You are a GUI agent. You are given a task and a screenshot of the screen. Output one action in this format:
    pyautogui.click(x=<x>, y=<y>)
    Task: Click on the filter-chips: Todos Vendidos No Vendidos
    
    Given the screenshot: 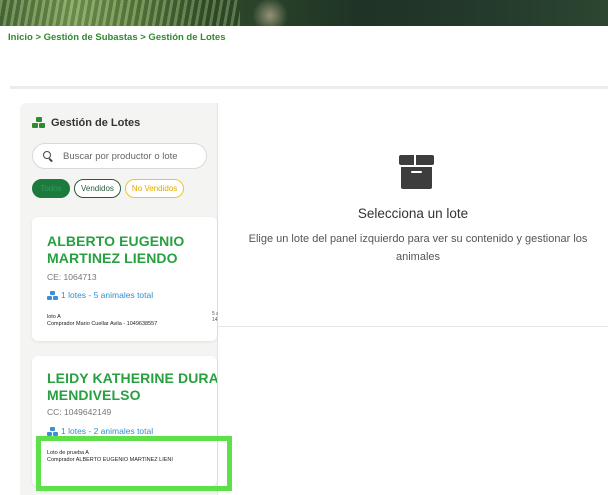 What is the action you would take?
    pyautogui.click(x=108, y=188)
    